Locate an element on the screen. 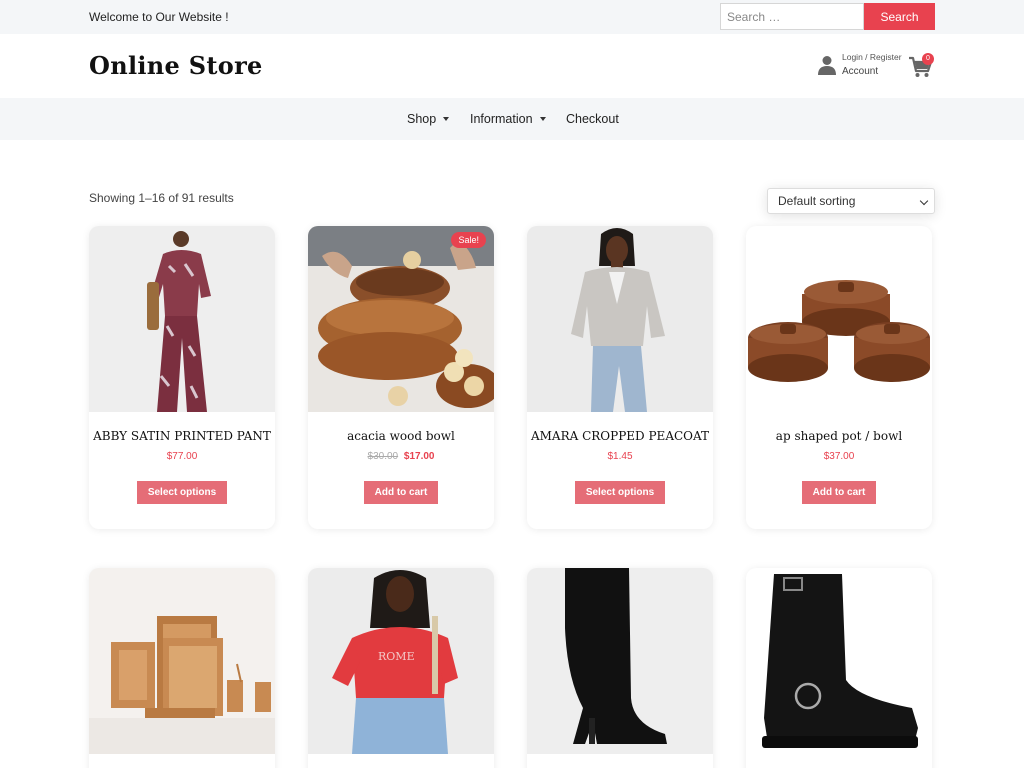  product-price: $77.00 is located at coordinates (182, 456).